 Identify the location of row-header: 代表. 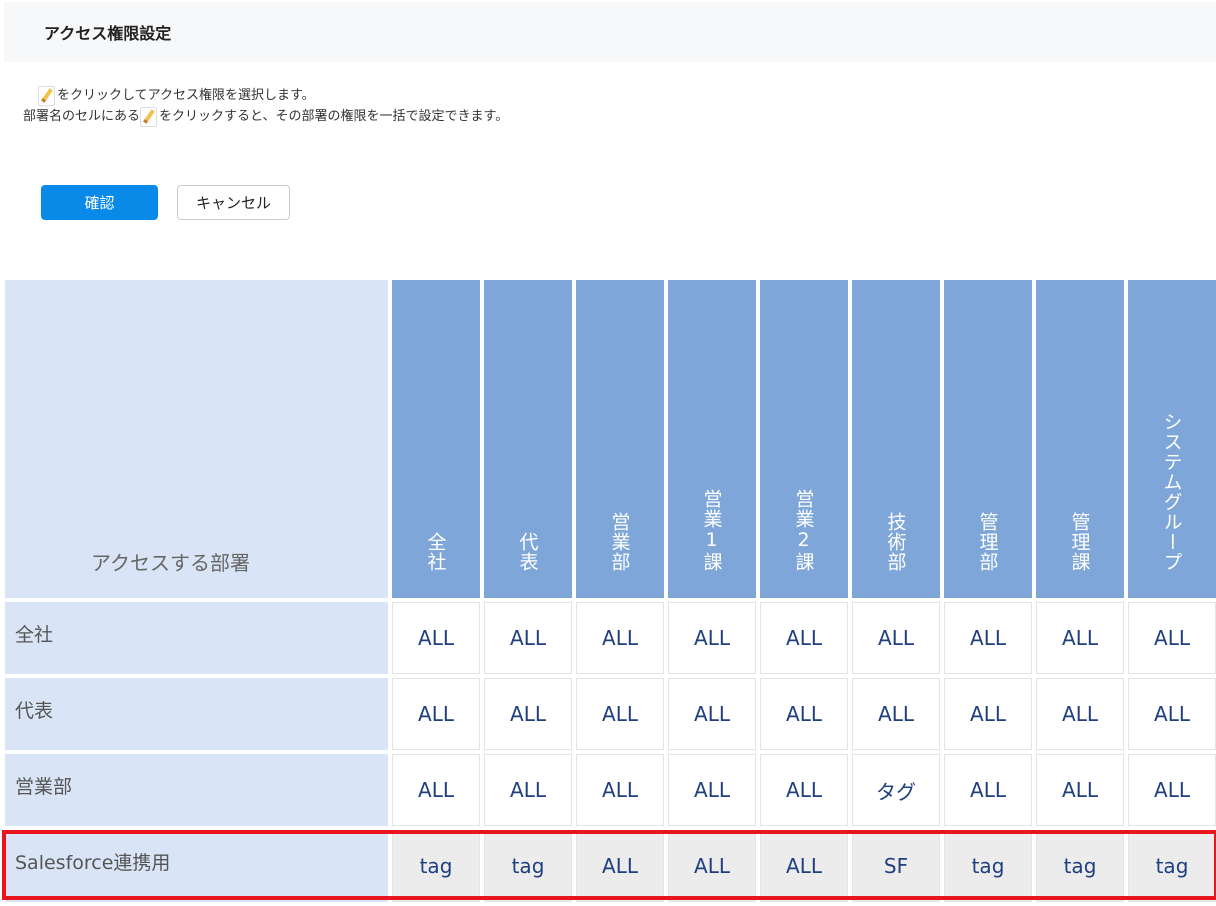
(196, 714).